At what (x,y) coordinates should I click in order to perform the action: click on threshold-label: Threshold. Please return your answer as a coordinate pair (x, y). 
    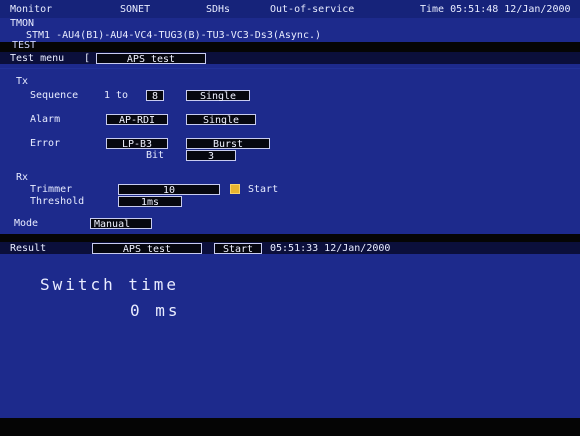
    Looking at the image, I should click on (57, 201).